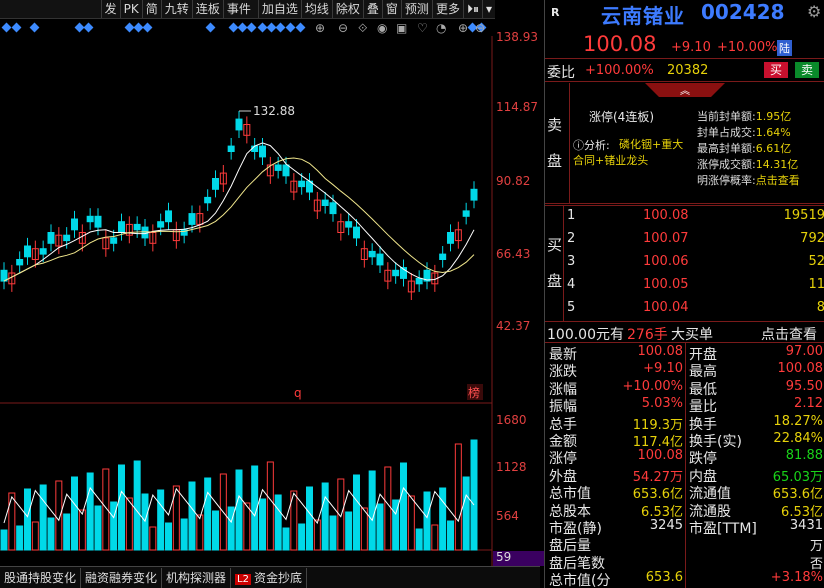  I want to click on stat-row: 总市值 653.6亿 流通值 653.6亿, so click(684, 492).